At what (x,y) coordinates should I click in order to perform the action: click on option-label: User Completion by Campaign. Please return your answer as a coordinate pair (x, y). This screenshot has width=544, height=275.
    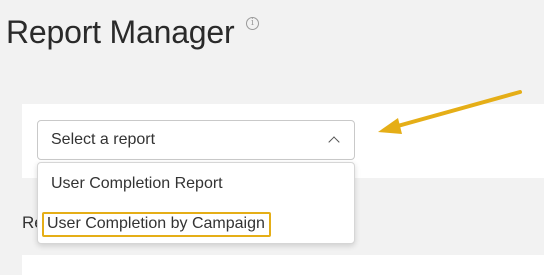
    Looking at the image, I should click on (156, 224).